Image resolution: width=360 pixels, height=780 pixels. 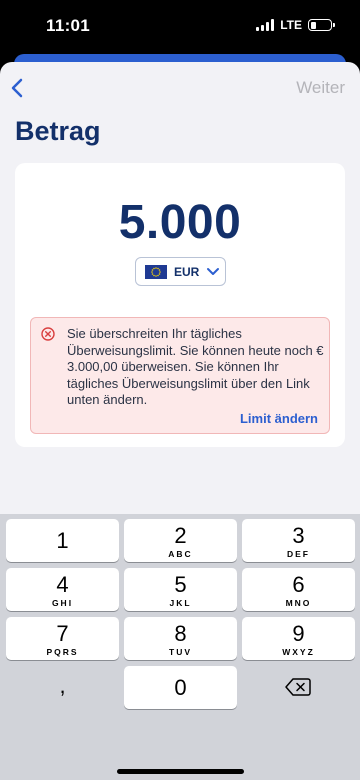 What do you see at coordinates (58, 131) in the screenshot?
I see `page-title: Betrag` at bounding box center [58, 131].